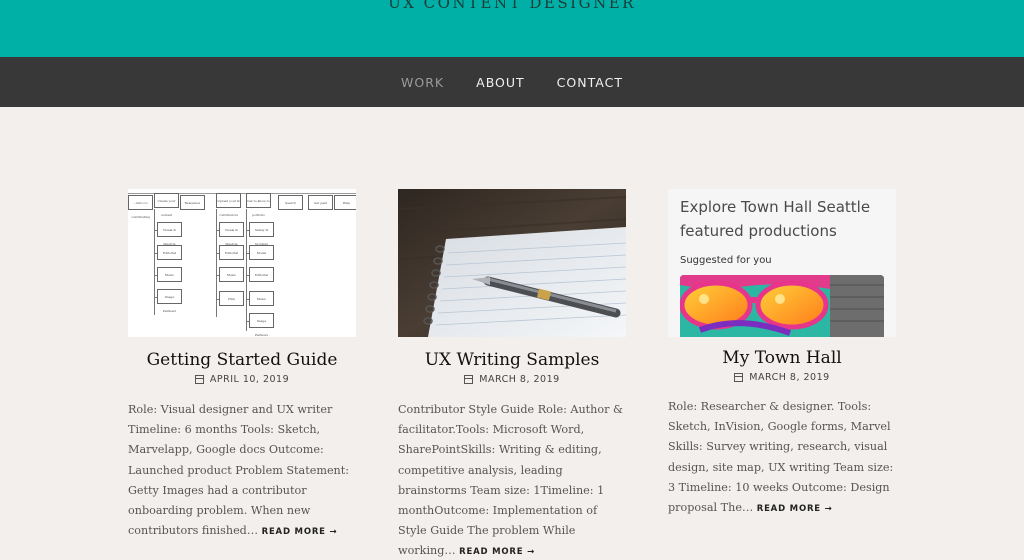 This screenshot has height=560, width=1024. What do you see at coordinates (782, 358) in the screenshot?
I see `post-title: My Town Hall` at bounding box center [782, 358].